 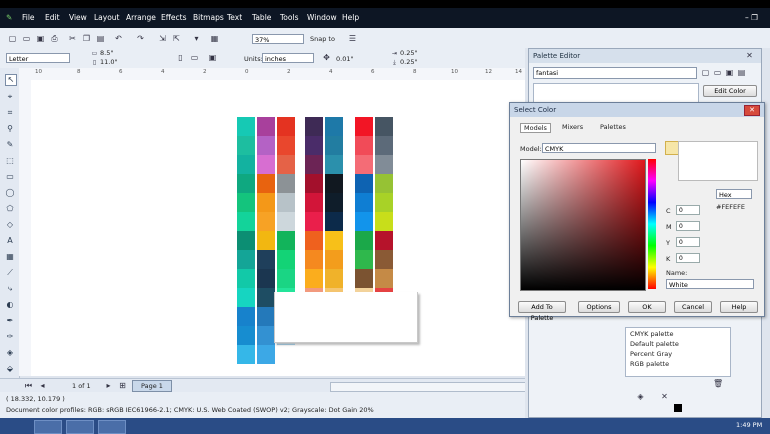 What do you see at coordinates (652, 224) in the screenshot?
I see `hue-slider` at bounding box center [652, 224].